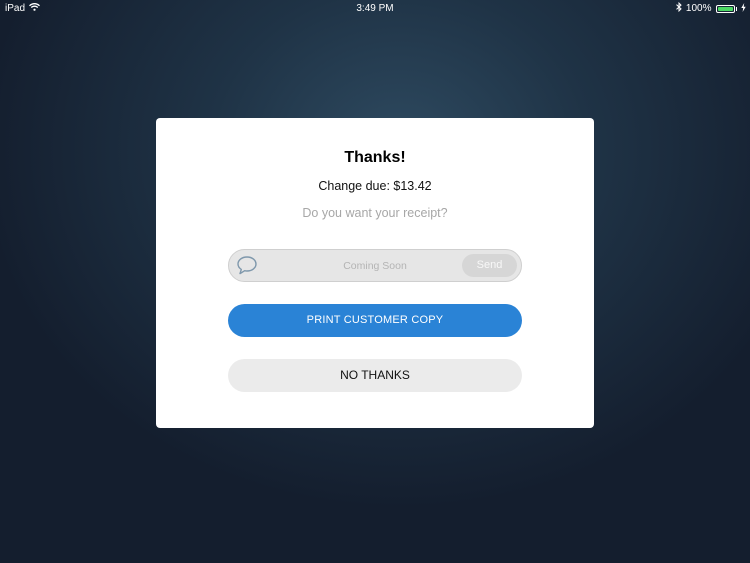 This screenshot has width=750, height=563. Describe the element at coordinates (375, 320) in the screenshot. I see `print-customer-copy-button: PRINT CUSTOMER COPY` at that location.